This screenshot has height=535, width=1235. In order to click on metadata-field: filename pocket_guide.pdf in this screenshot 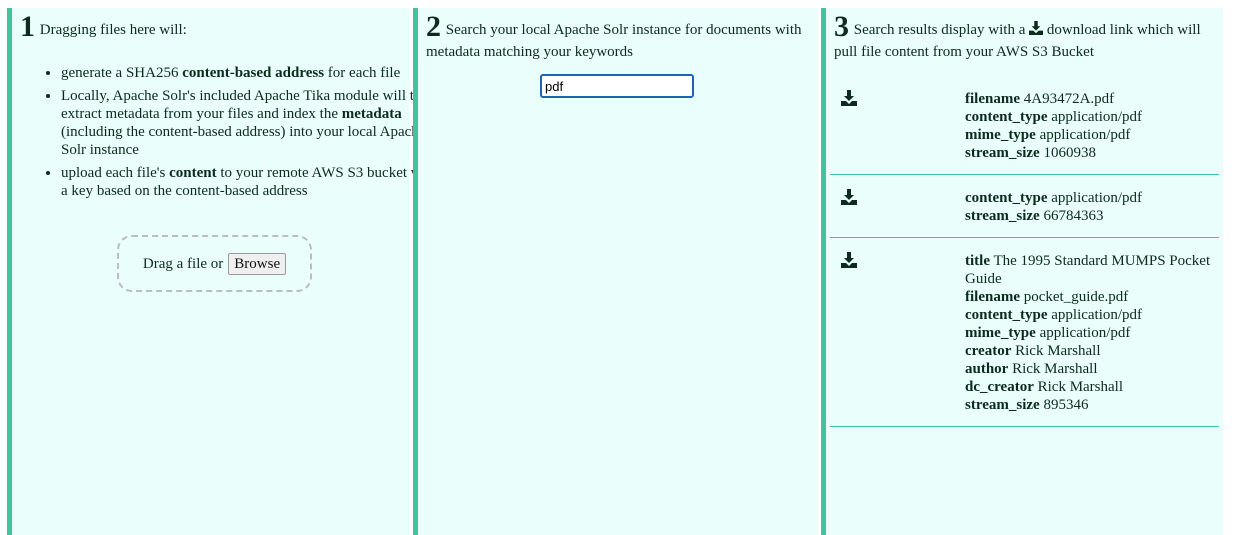, I will do `click(1092, 297)`.